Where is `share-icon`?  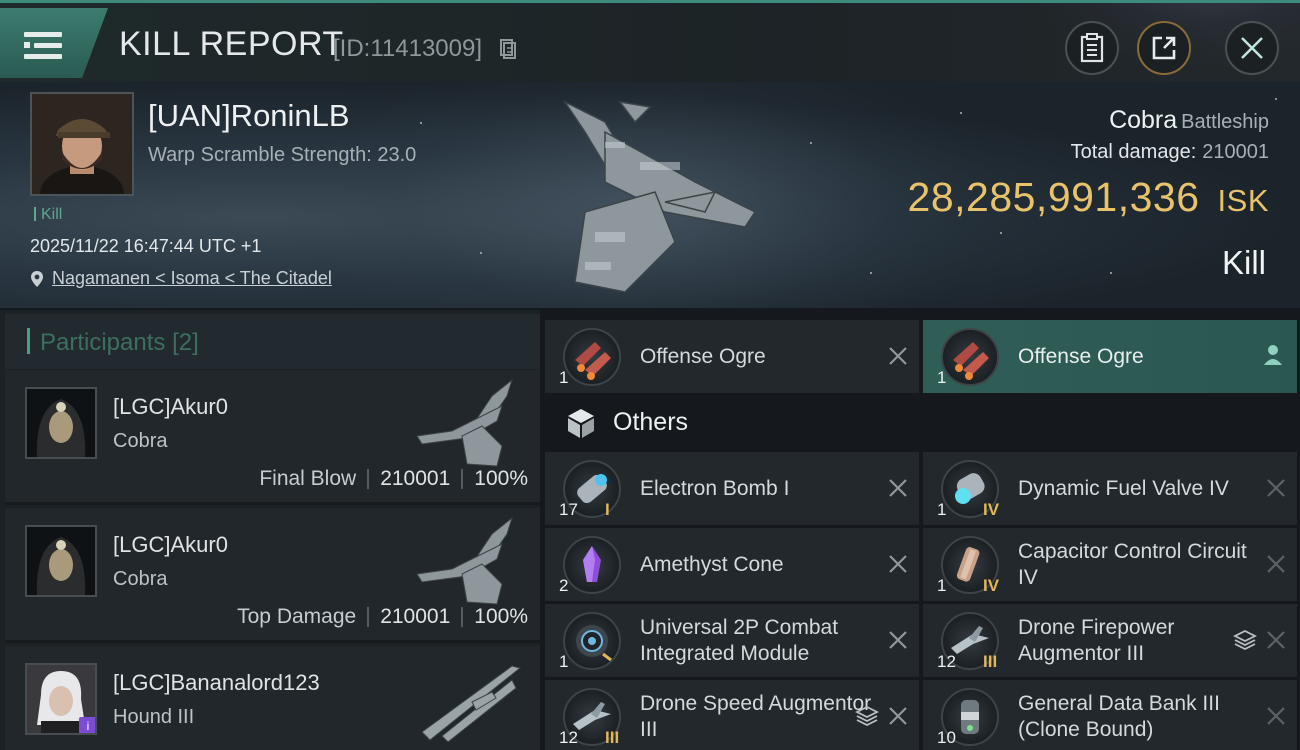
share-icon is located at coordinates (1164, 48).